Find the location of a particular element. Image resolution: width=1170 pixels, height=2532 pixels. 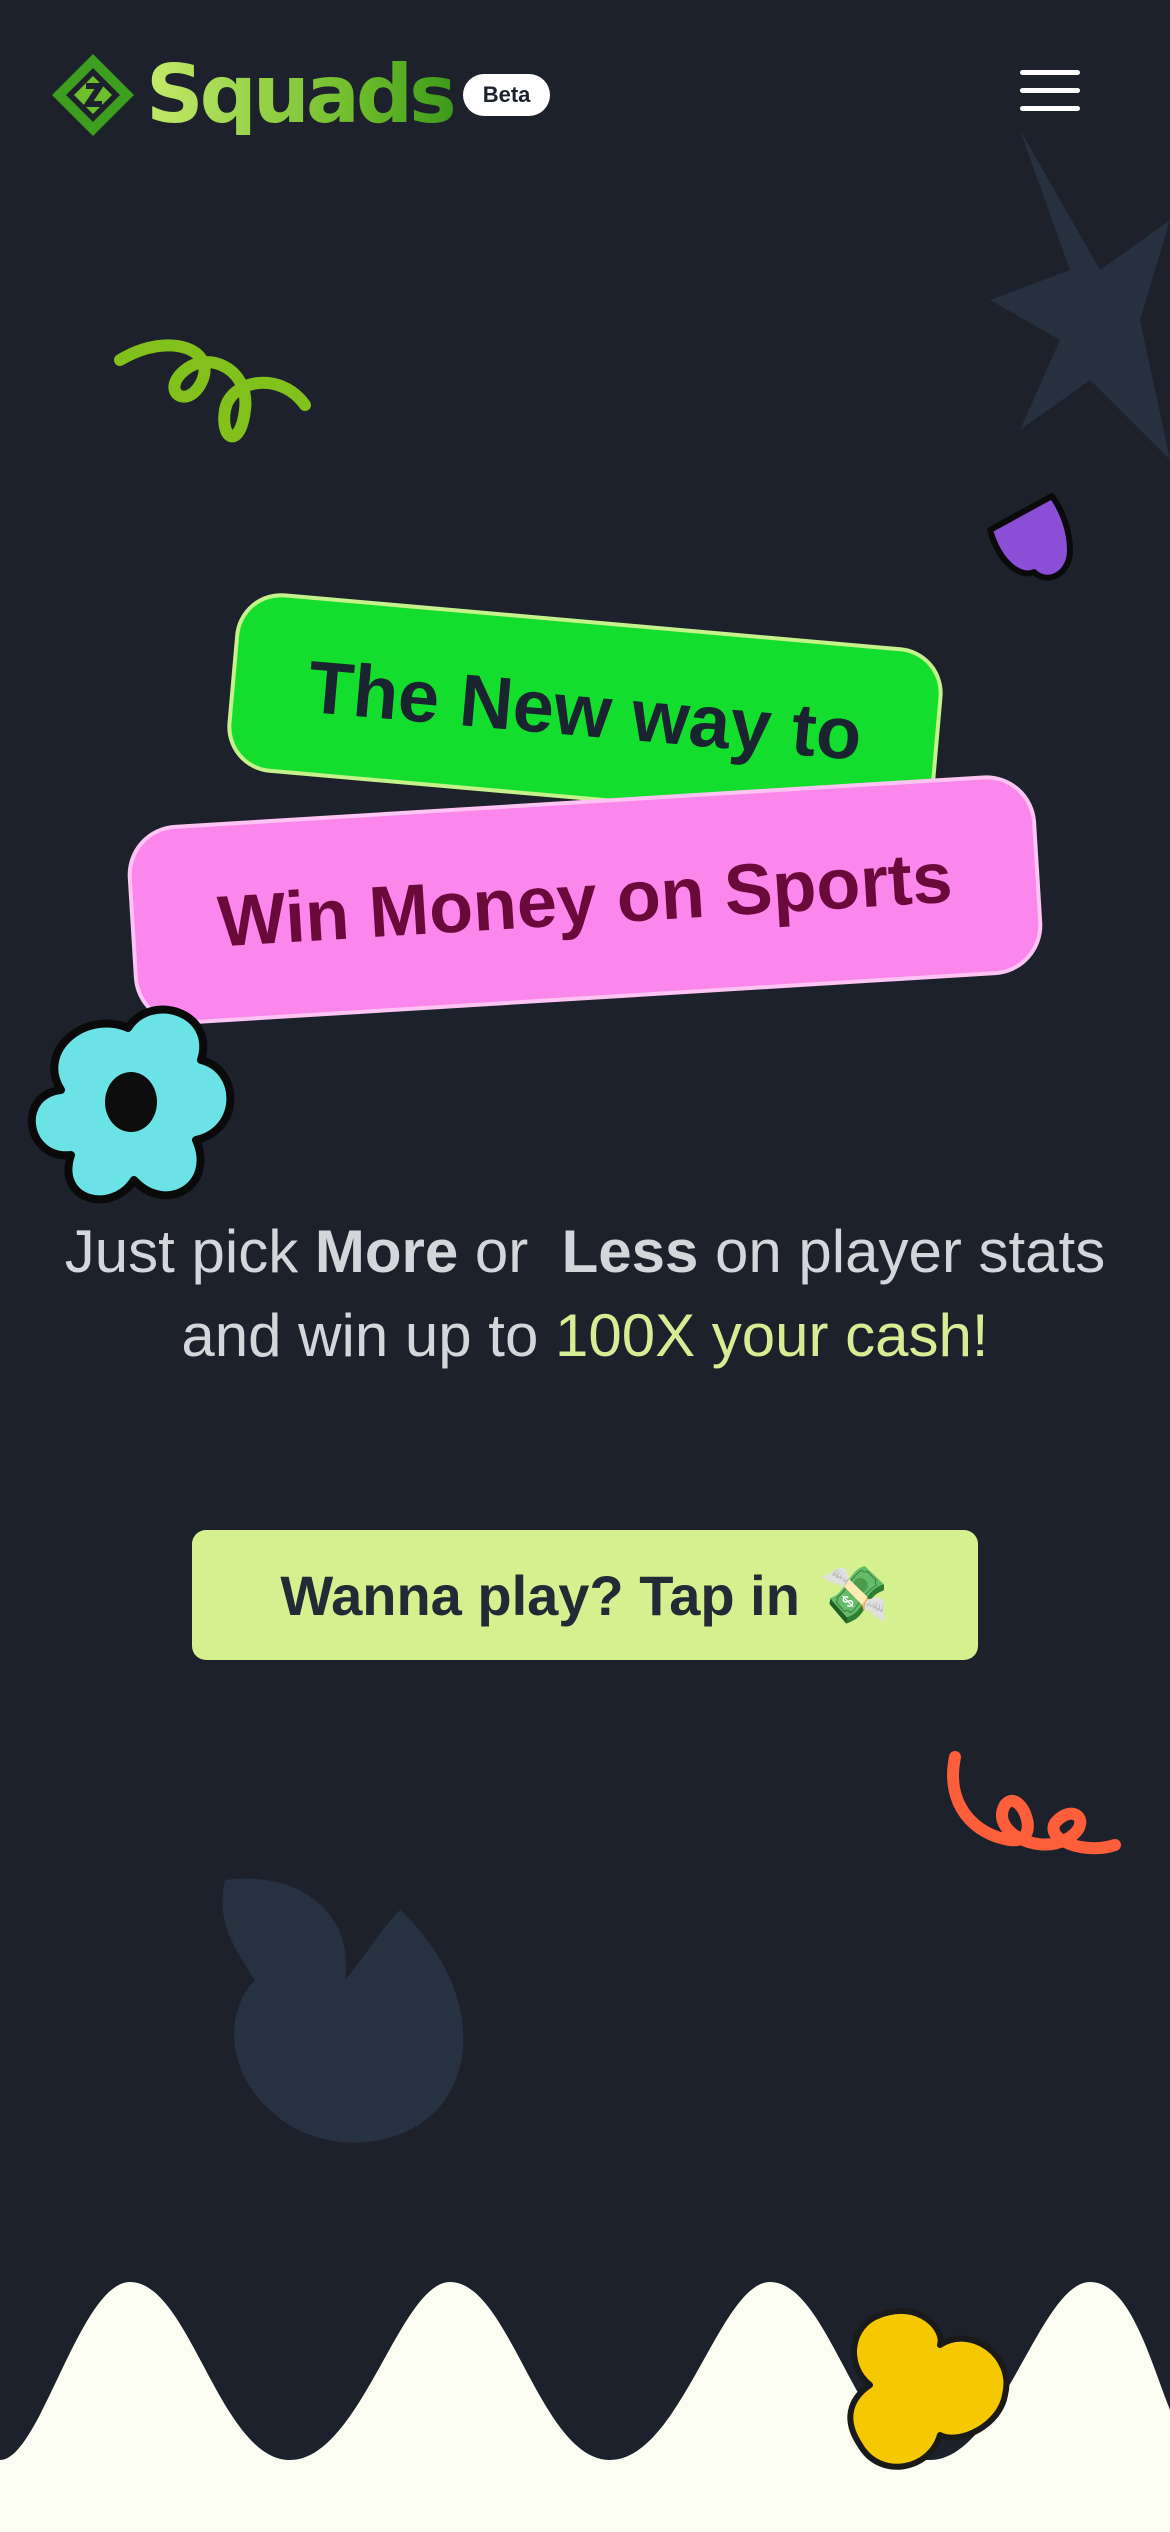

logo-diamond-icon is located at coordinates (93, 95).